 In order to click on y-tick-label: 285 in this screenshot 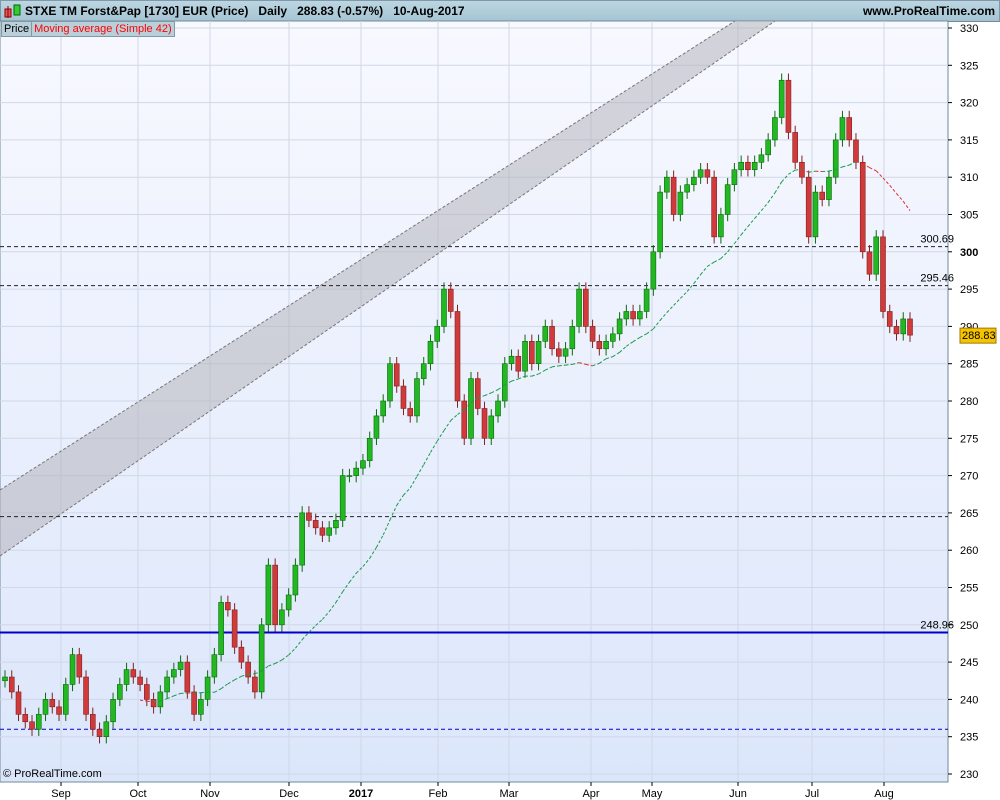, I will do `click(969, 365)`.